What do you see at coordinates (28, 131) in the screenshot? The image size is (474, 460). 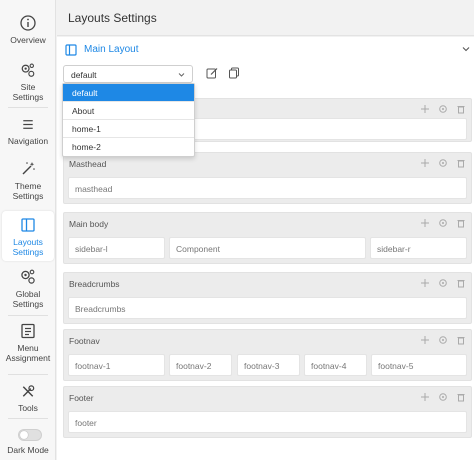 I see `sidebar-item-navigation: Navigation` at bounding box center [28, 131].